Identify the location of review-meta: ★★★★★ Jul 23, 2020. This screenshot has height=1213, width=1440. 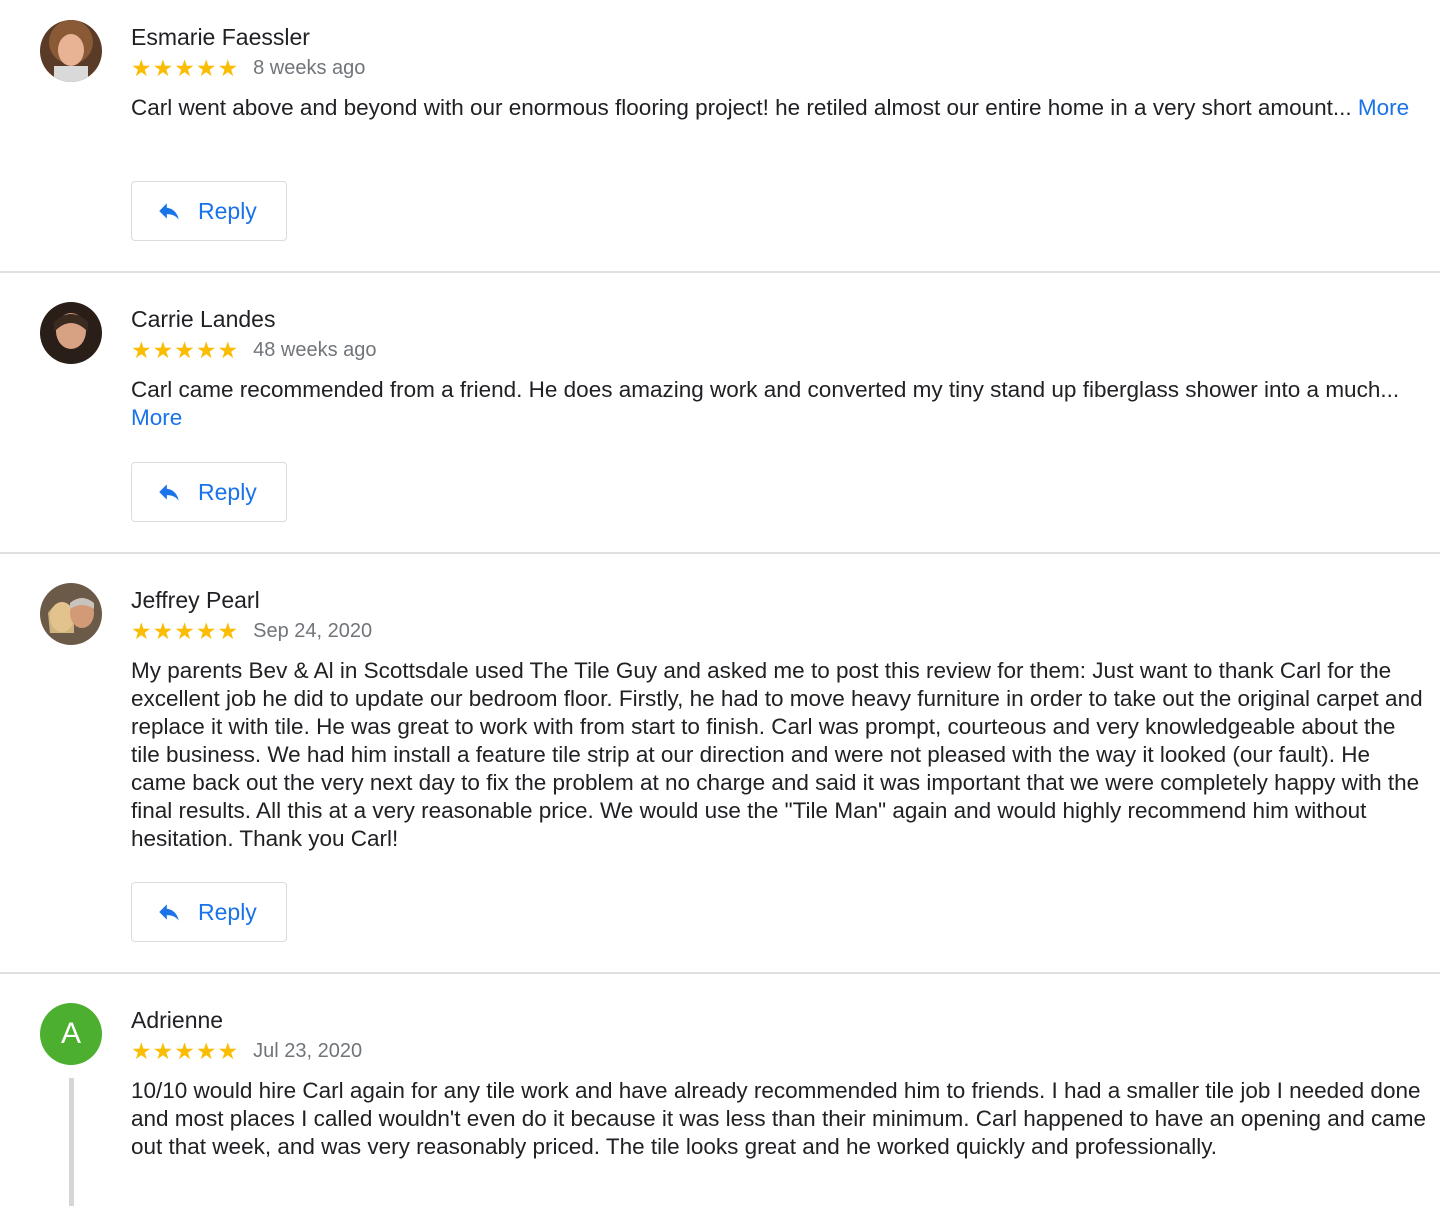
(779, 1051).